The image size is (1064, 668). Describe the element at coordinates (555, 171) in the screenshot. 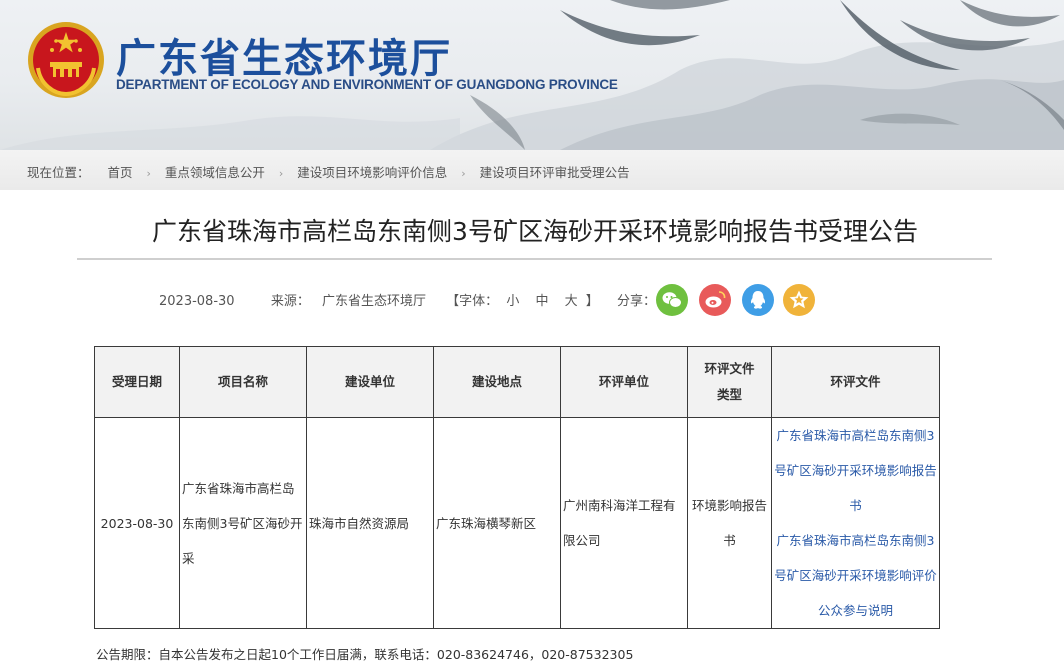

I see `breadcrumb-item-acceptance-notice: 建设项目环评审批受理公告` at that location.